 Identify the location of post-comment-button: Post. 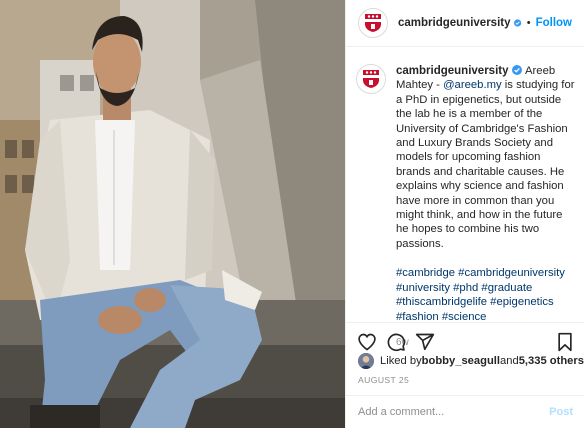
(561, 412).